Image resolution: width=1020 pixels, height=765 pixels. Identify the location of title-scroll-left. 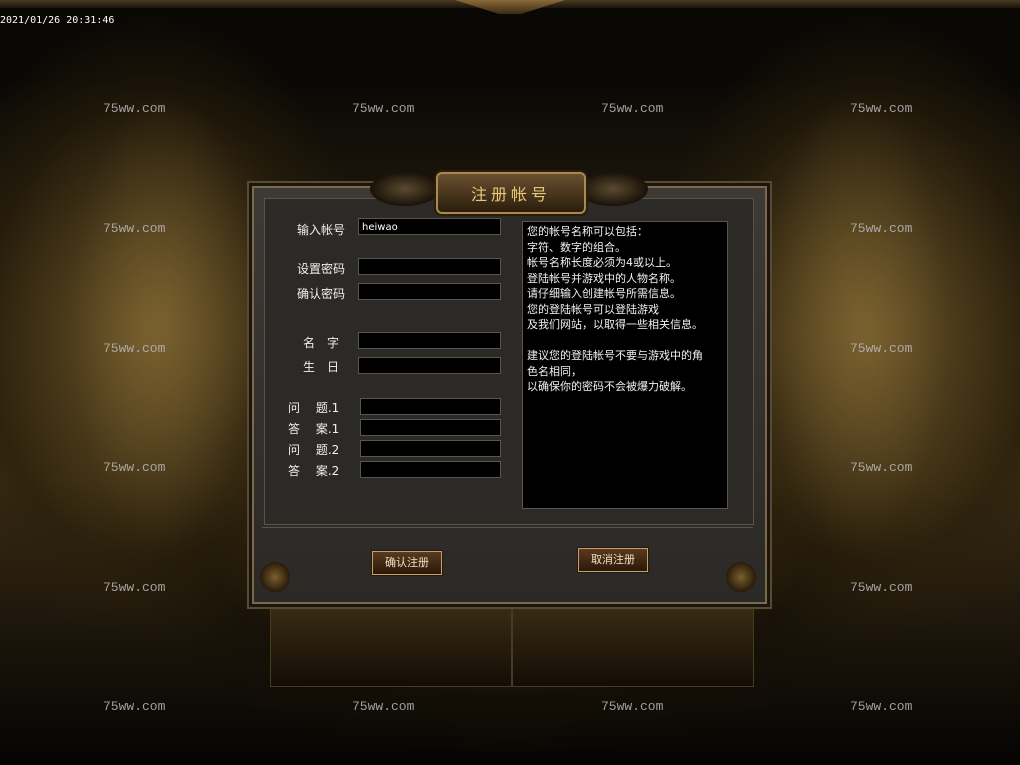
(405, 189).